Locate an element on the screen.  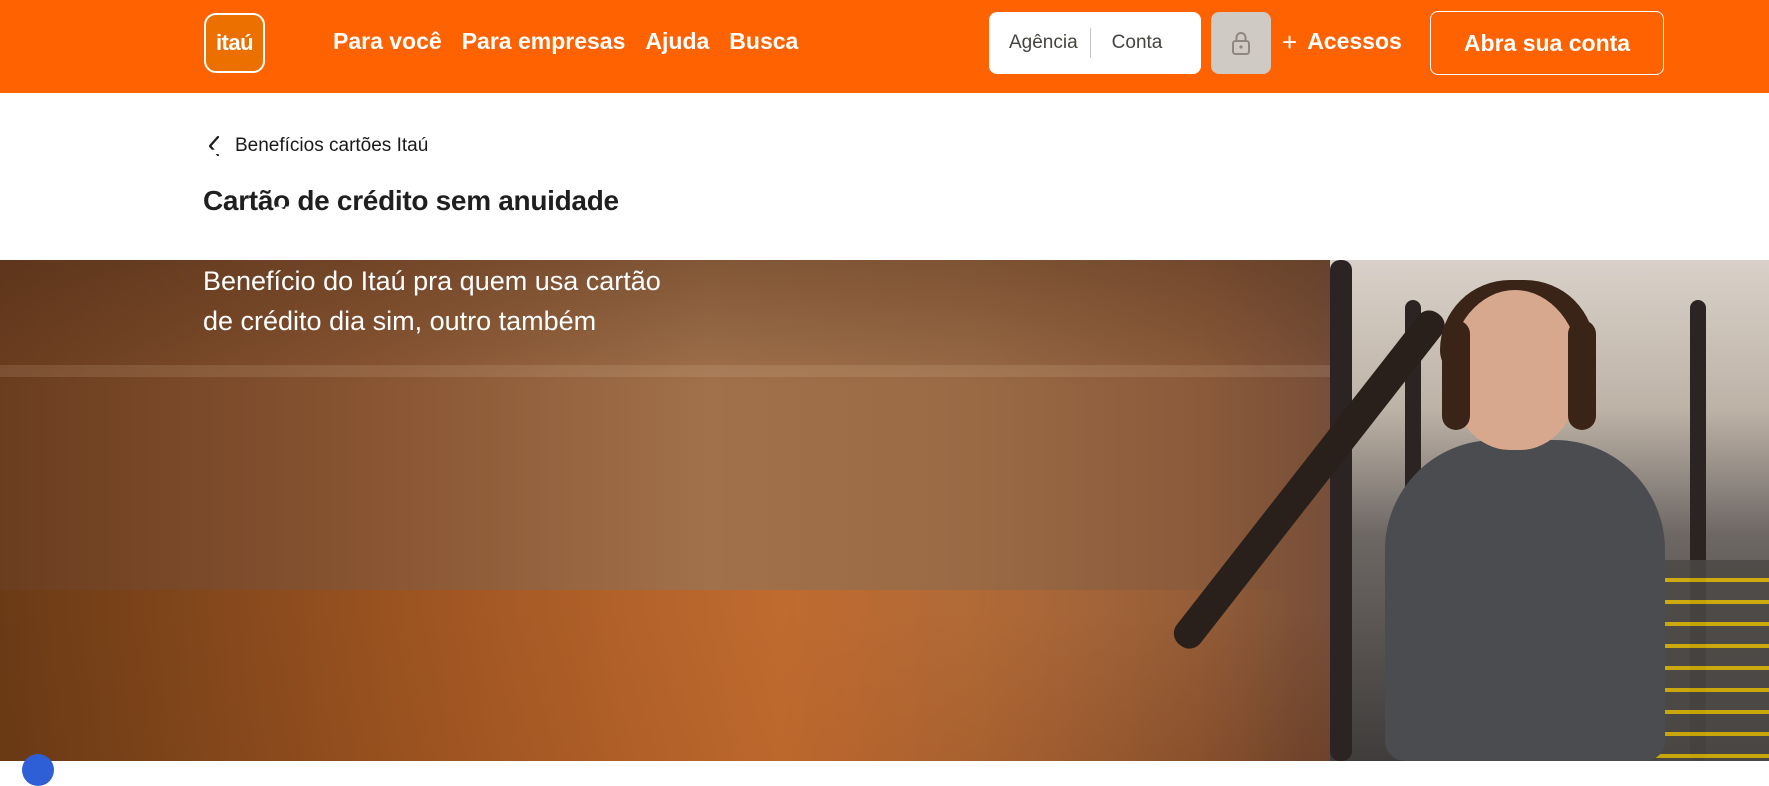
login-submit-button is located at coordinates (1241, 43).